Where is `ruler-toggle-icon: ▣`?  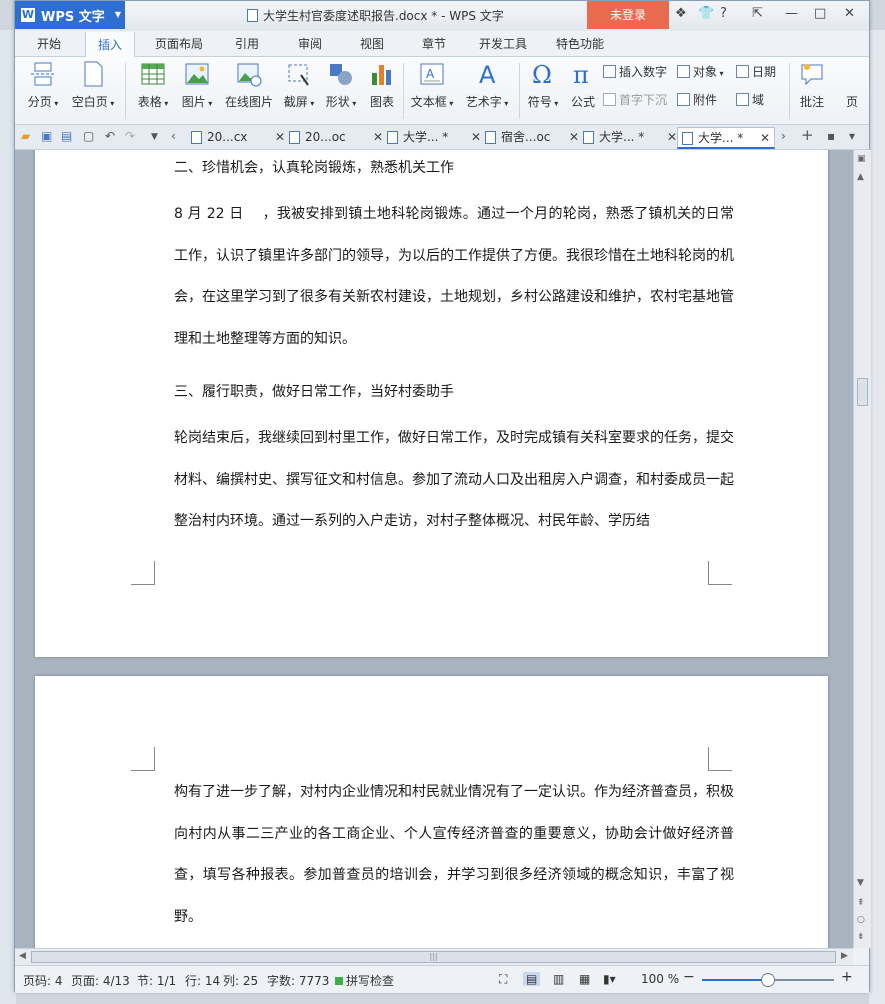
ruler-toggle-icon: ▣ is located at coordinates (861, 159).